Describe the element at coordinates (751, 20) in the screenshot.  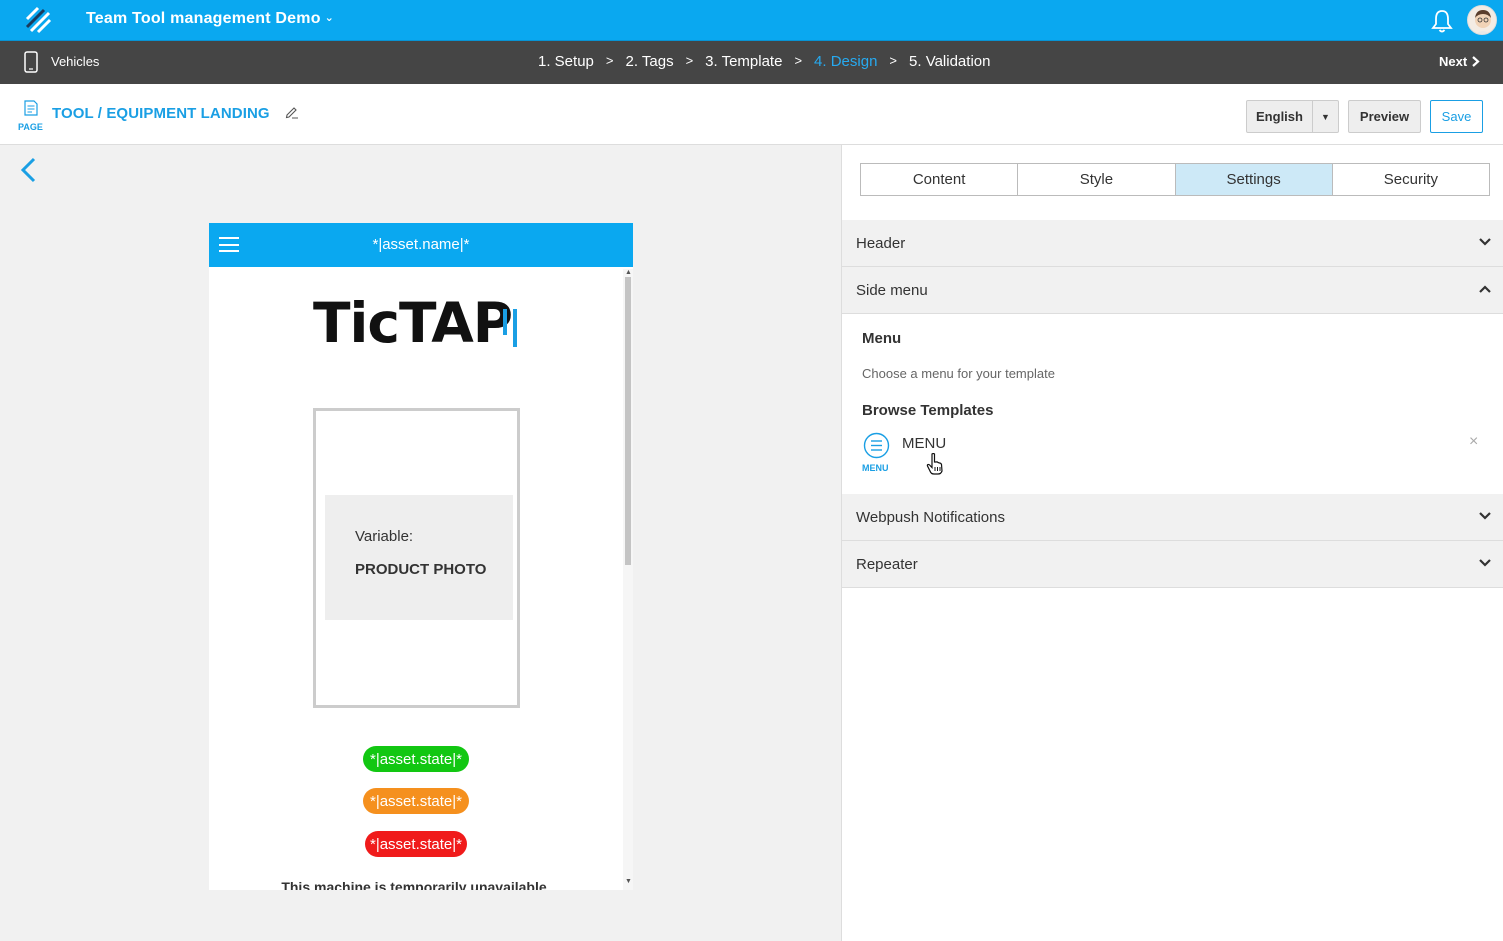
I see `top-bar: Team Tool management Demo ⌄` at that location.